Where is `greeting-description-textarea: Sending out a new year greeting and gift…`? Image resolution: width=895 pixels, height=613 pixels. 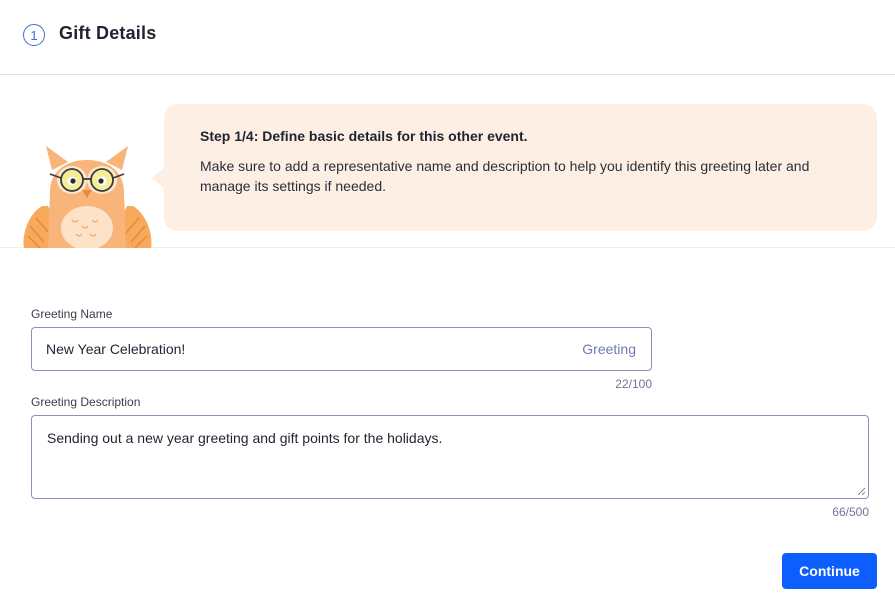 greeting-description-textarea: Sending out a new year greeting and gift… is located at coordinates (450, 457).